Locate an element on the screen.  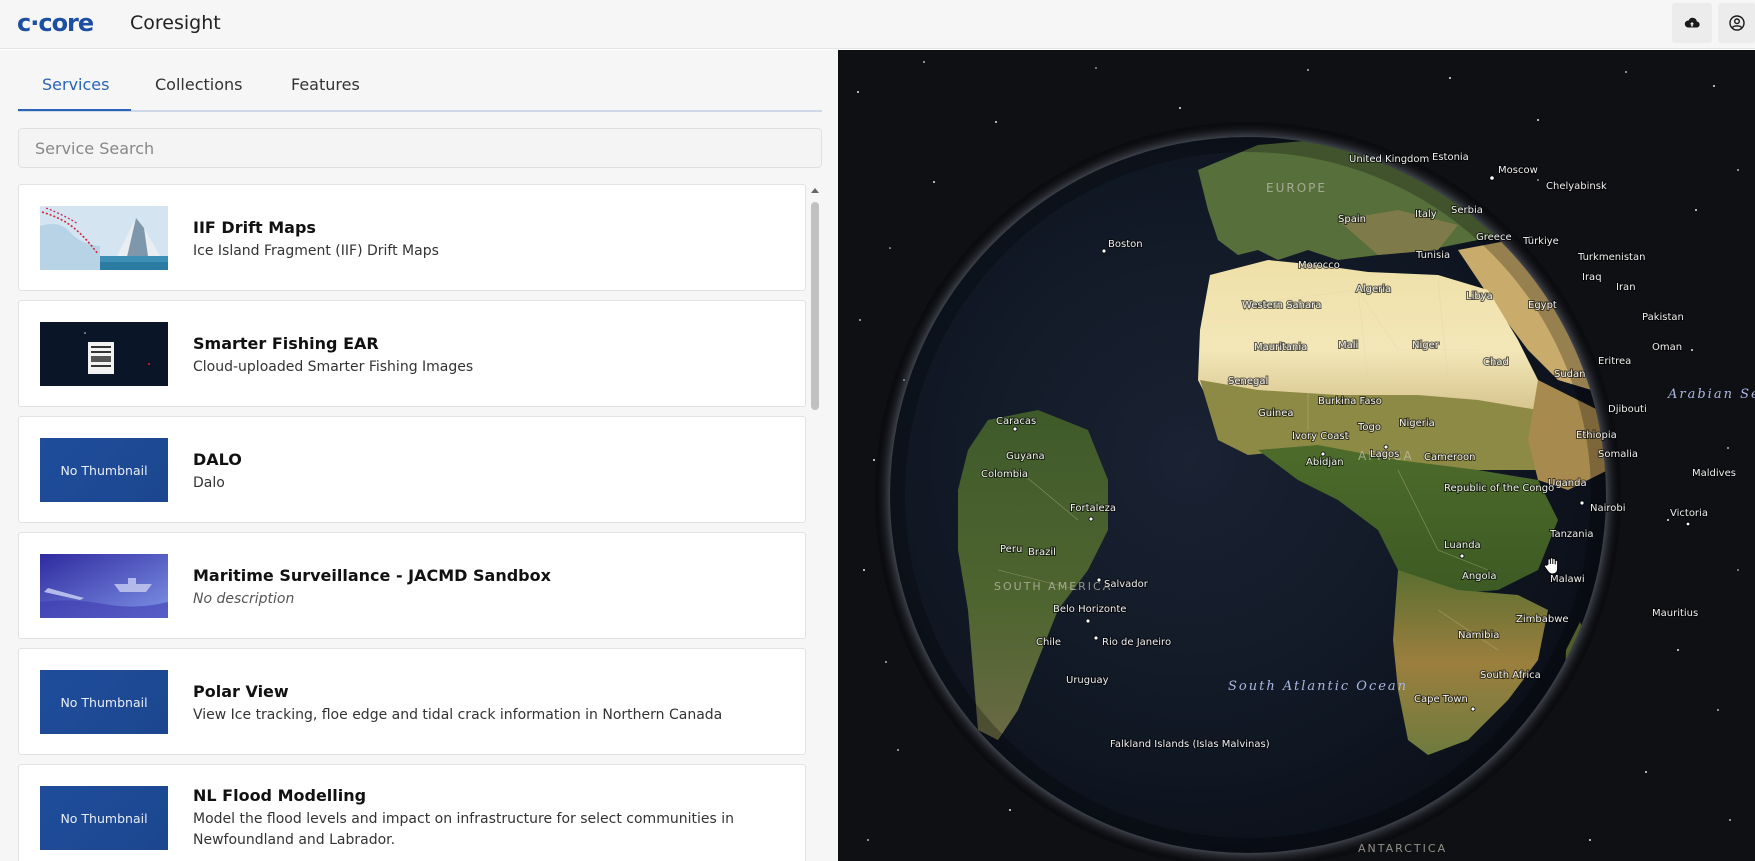
map-label: Djibouti is located at coordinates (1627, 409).